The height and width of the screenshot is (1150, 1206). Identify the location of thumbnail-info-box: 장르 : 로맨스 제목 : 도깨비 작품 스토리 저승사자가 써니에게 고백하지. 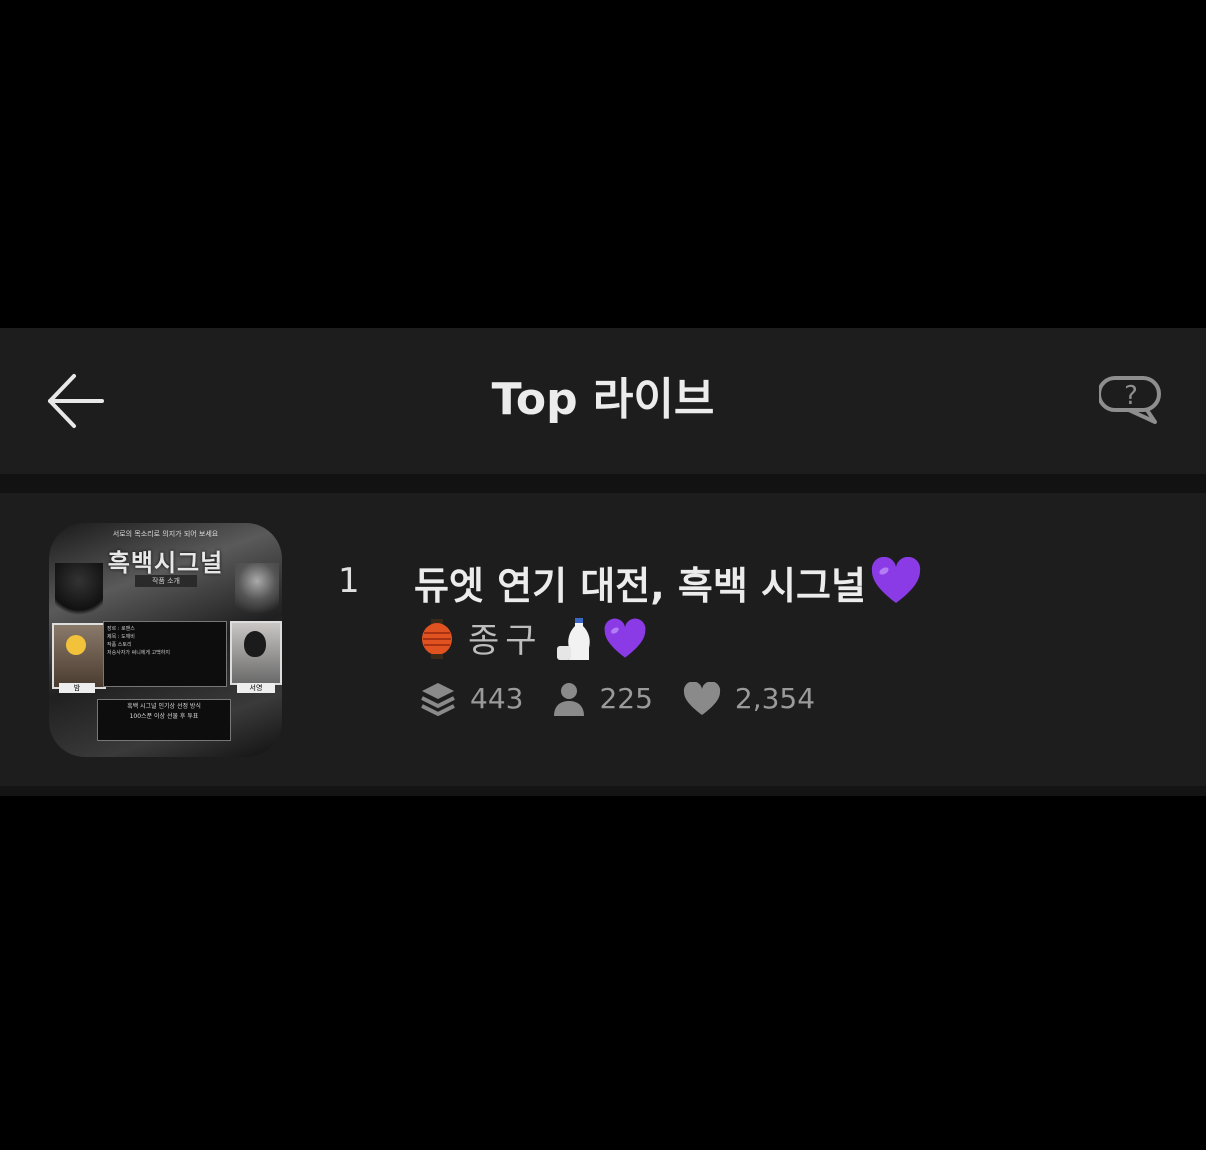
(165, 654).